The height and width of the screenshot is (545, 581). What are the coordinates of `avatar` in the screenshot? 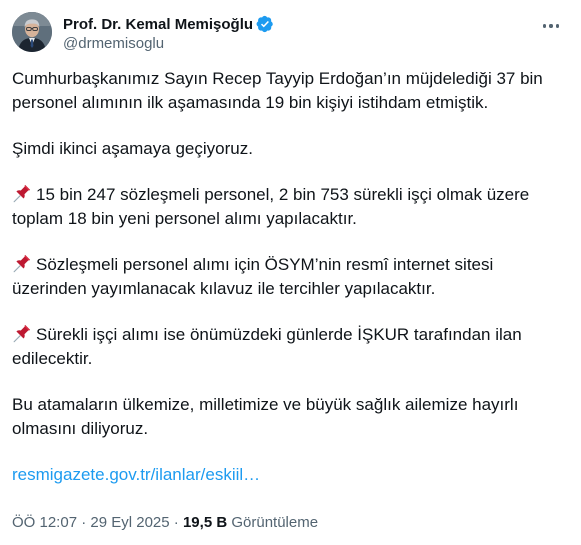 It's located at (32, 32).